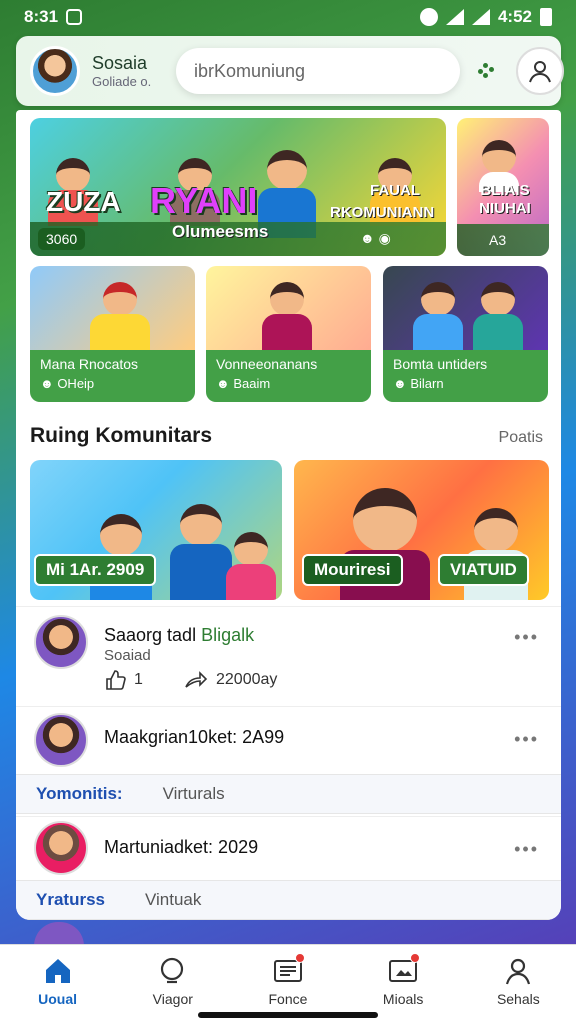  What do you see at coordinates (204, 200) in the screenshot?
I see `banner-title: RYANI` at bounding box center [204, 200].